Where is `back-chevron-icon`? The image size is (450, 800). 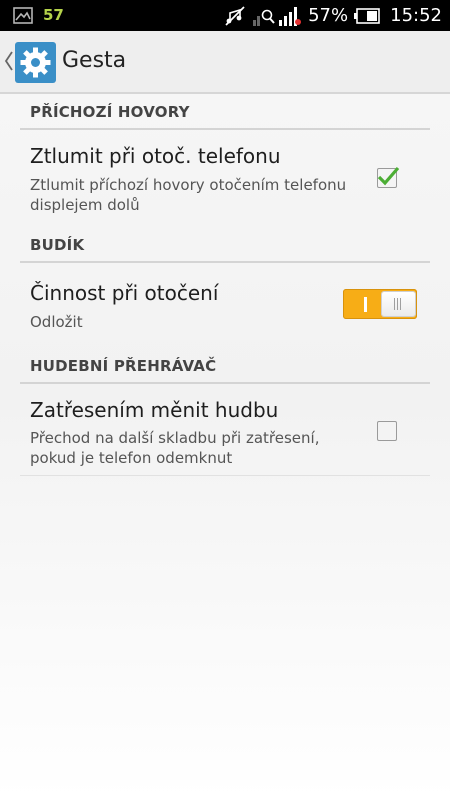
back-chevron-icon is located at coordinates (9, 61).